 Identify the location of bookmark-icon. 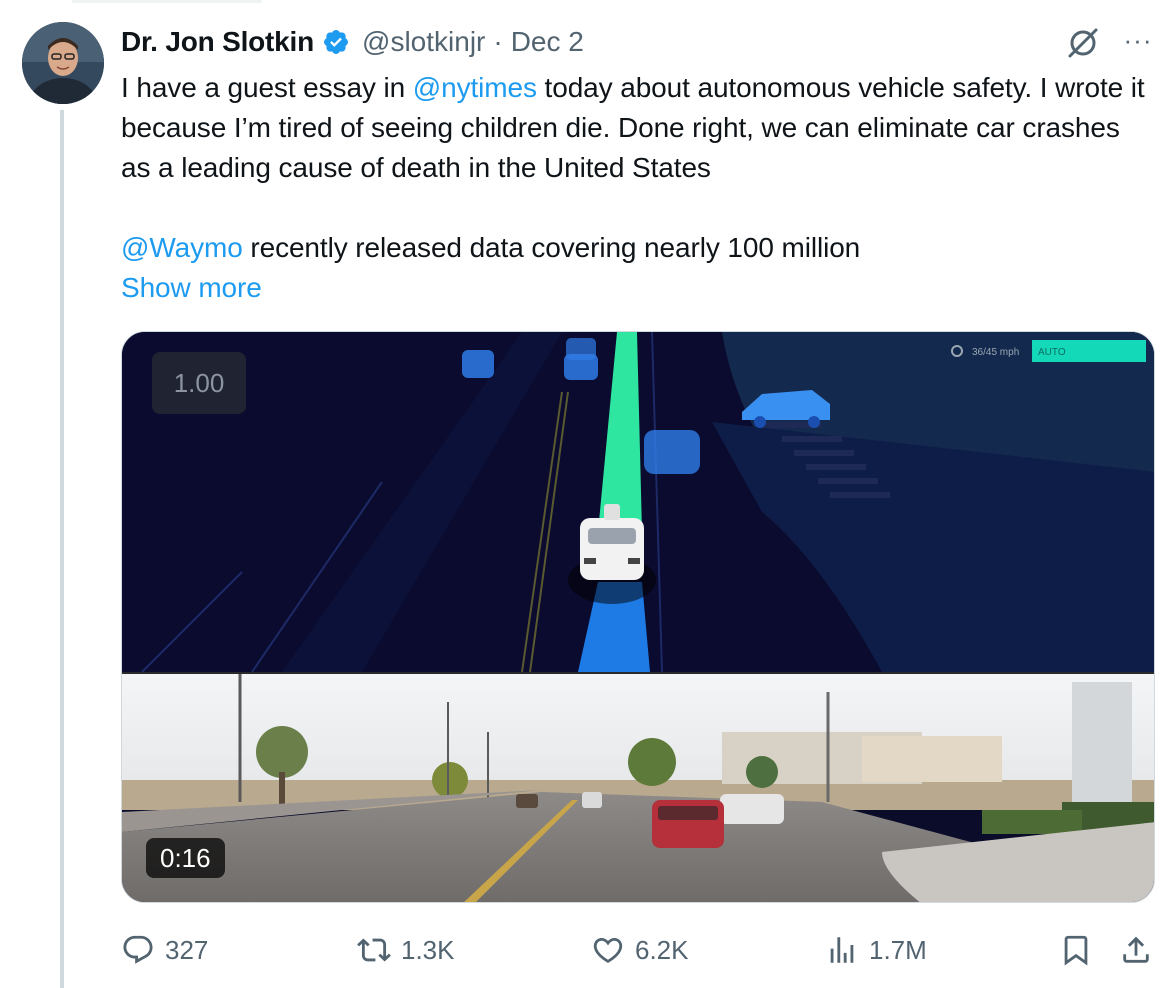
(1076, 950).